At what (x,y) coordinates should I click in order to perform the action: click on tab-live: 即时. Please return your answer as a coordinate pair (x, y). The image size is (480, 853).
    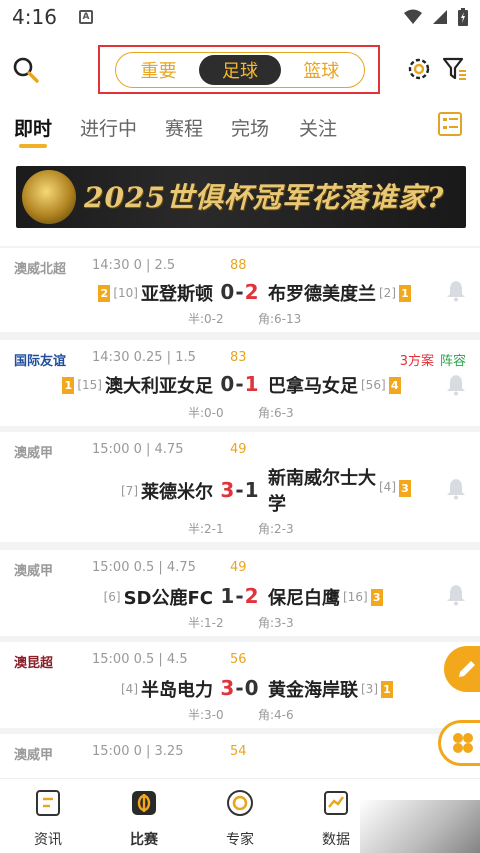
    Looking at the image, I should click on (33, 127).